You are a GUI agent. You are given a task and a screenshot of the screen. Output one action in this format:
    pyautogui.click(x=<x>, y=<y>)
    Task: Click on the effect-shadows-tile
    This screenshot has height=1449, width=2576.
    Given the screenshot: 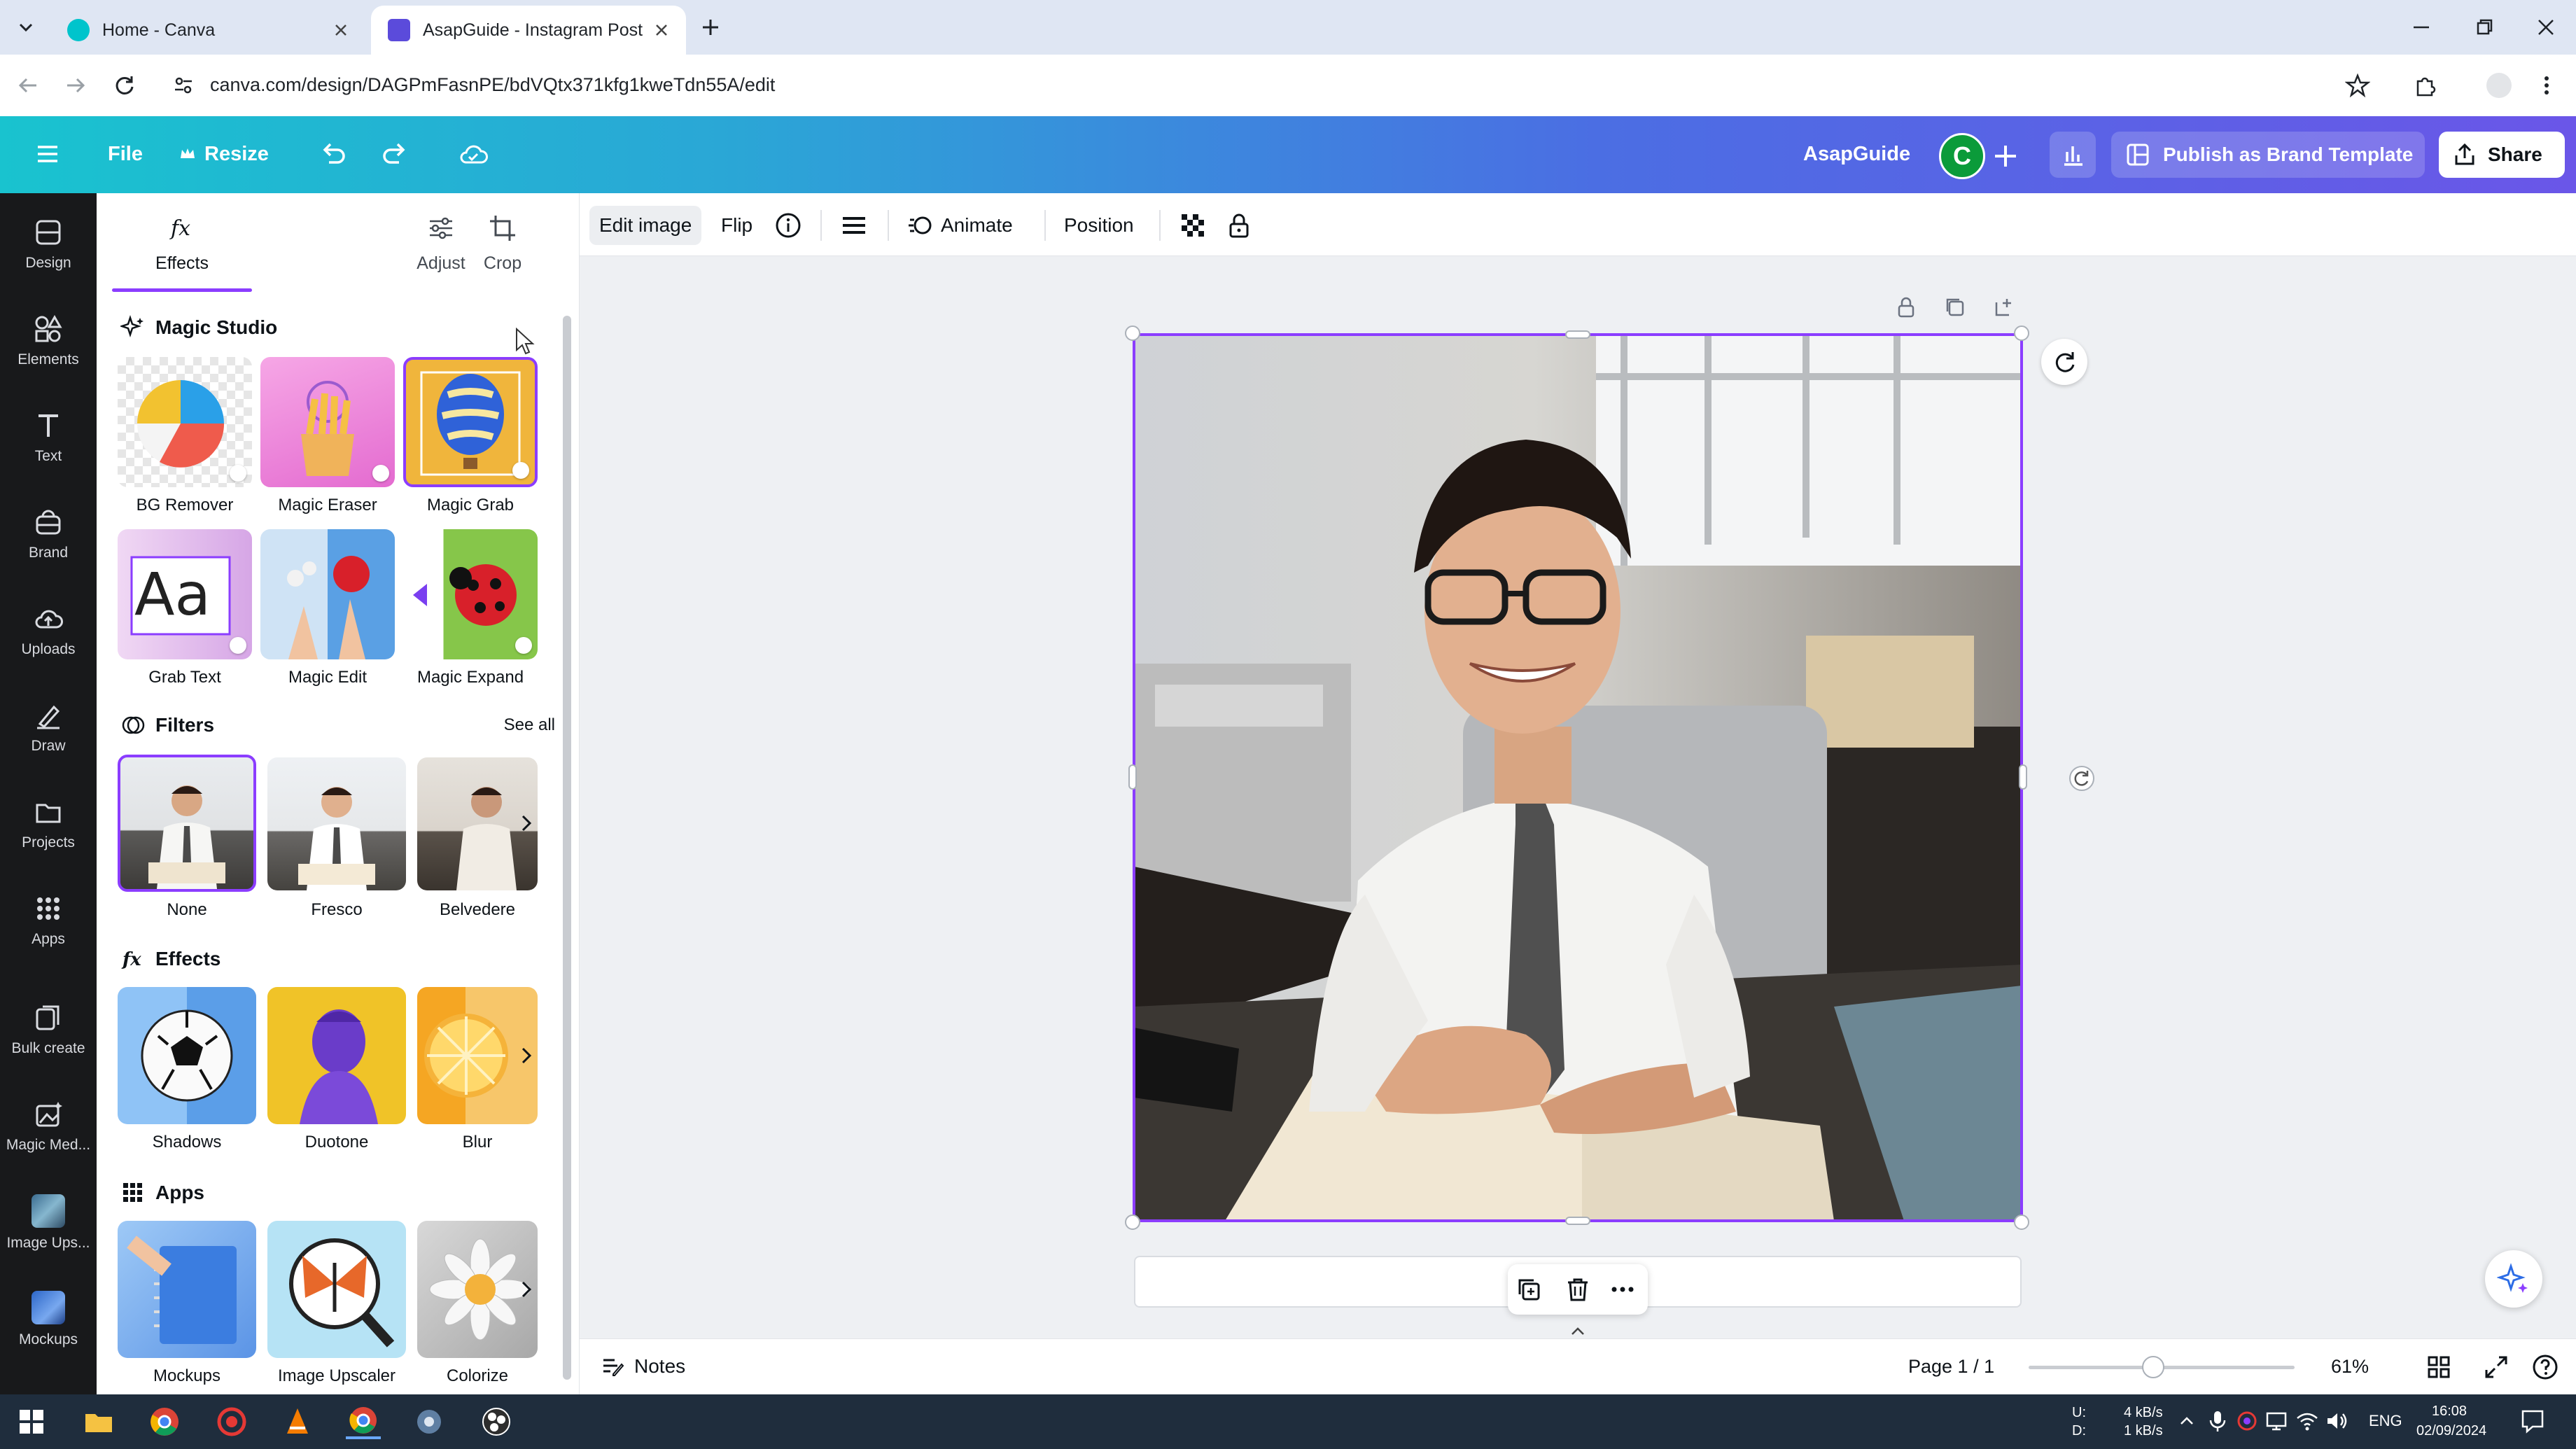 What is the action you would take?
    pyautogui.click(x=187, y=1055)
    